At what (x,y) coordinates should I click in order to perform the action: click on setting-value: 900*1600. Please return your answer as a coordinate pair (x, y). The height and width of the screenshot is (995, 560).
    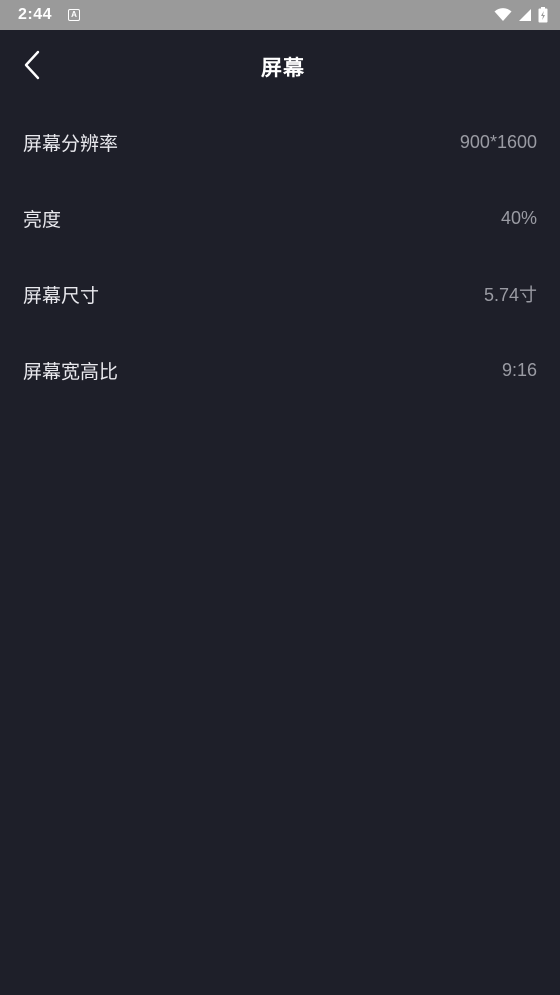
    Looking at the image, I should click on (498, 141).